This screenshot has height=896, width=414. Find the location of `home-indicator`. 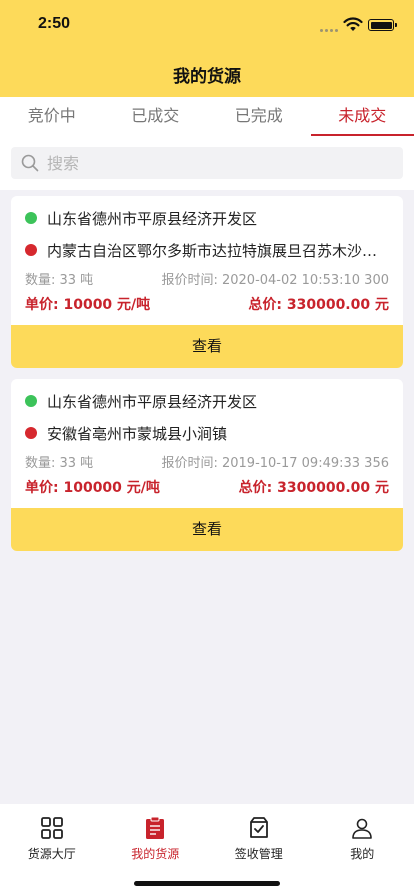

home-indicator is located at coordinates (207, 883).